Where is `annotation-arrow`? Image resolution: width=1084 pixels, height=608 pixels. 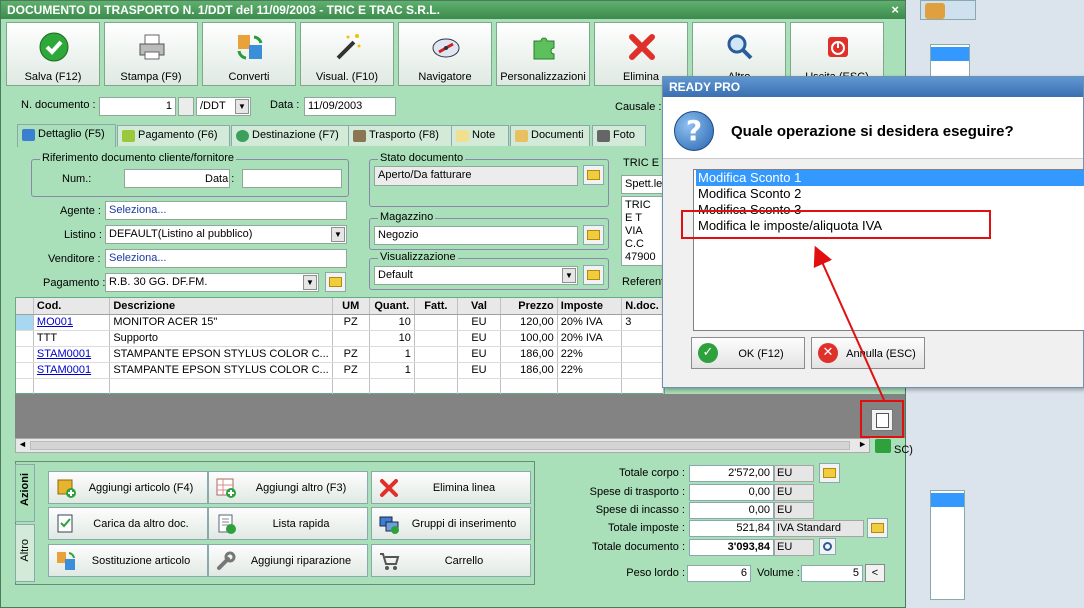
annotation-arrow is located at coordinates (849, 323).